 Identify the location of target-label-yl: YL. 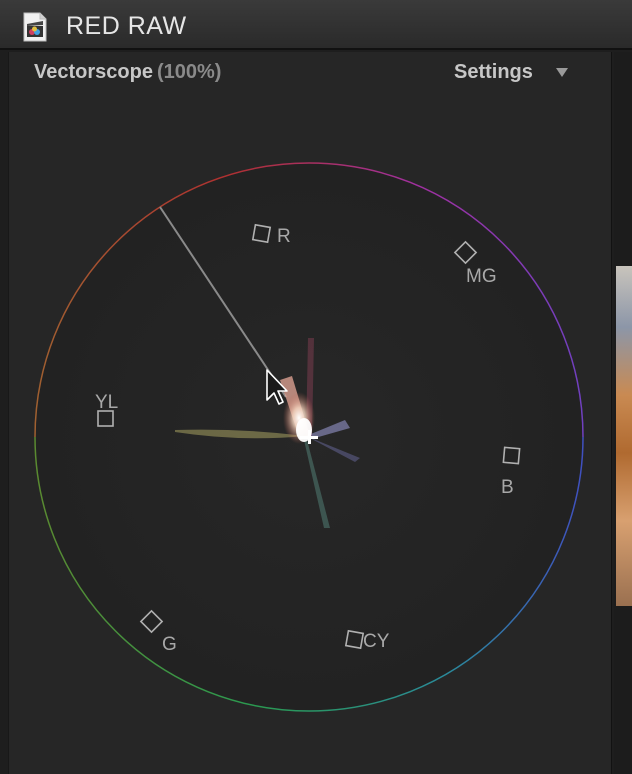
(106, 402).